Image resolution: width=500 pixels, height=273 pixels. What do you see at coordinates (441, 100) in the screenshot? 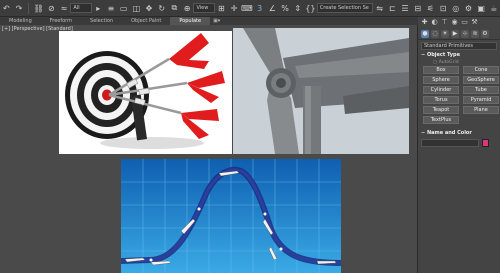
I see `torus-button: Torus` at bounding box center [441, 100].